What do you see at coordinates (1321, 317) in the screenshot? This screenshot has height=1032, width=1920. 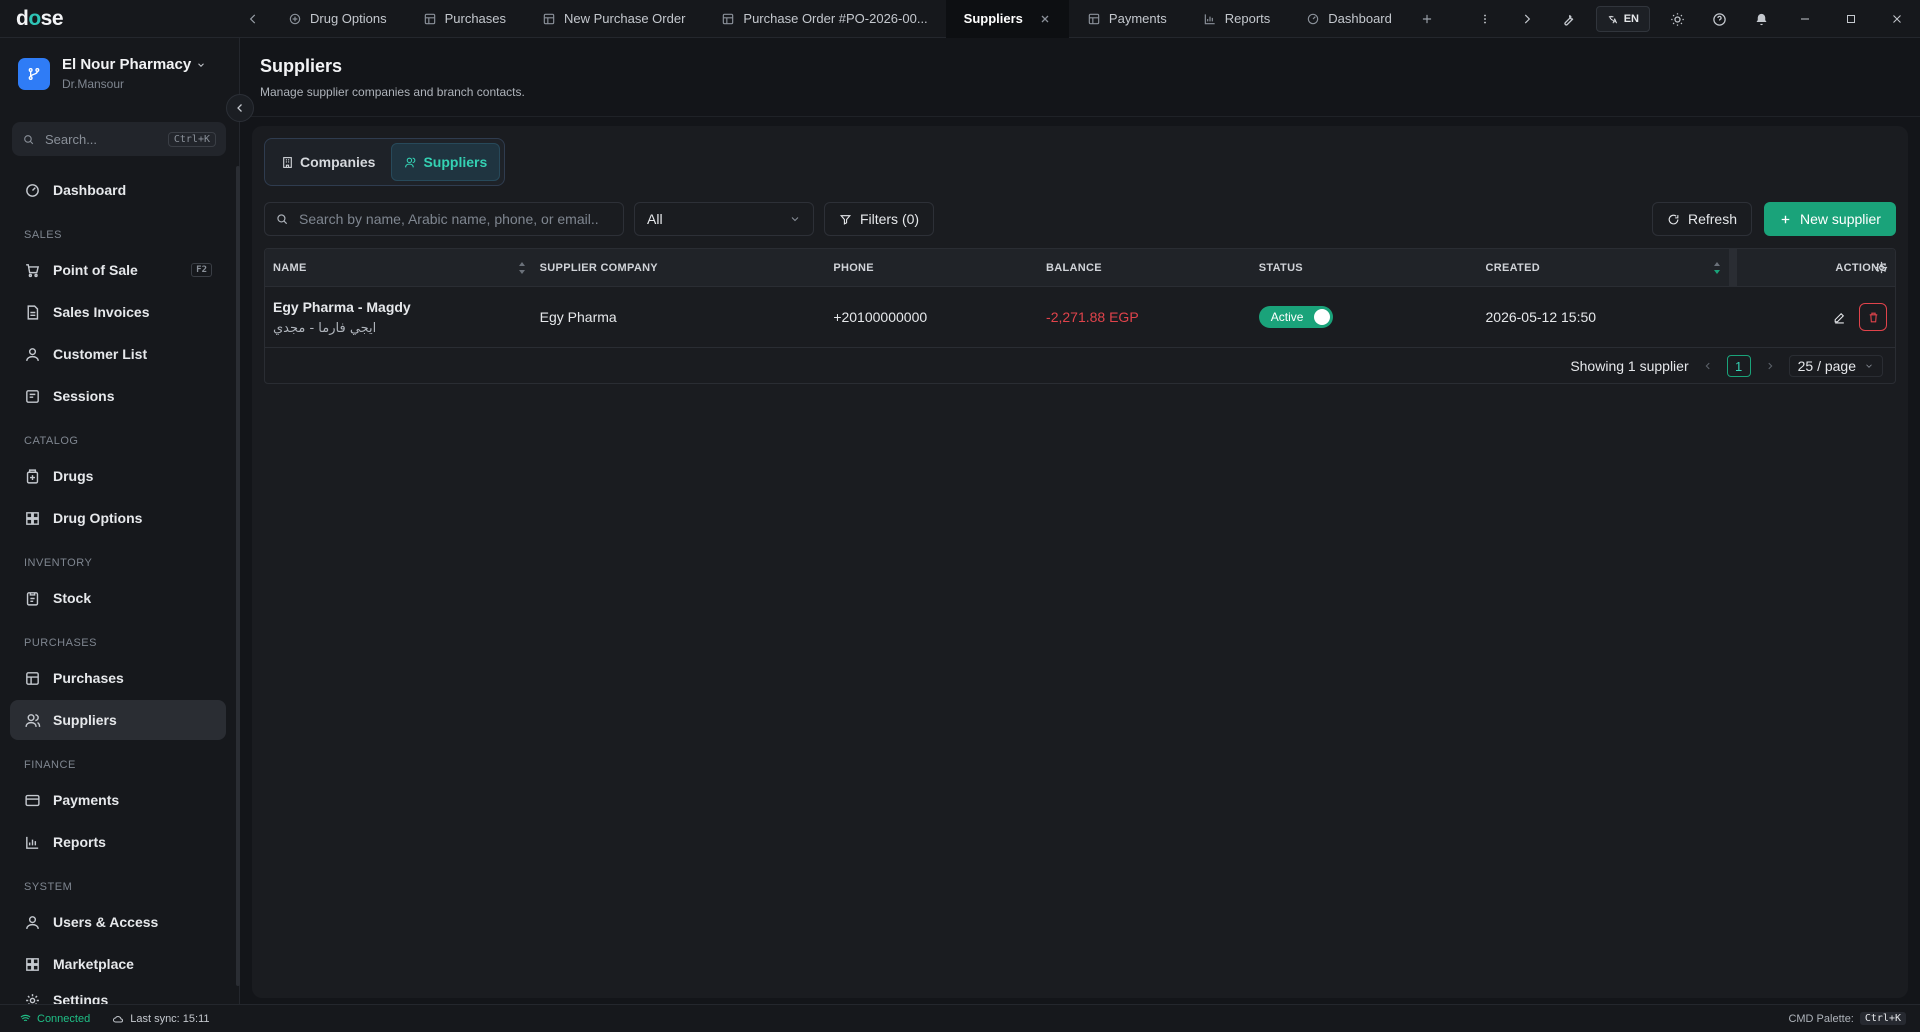 I see `toggle-knob` at bounding box center [1321, 317].